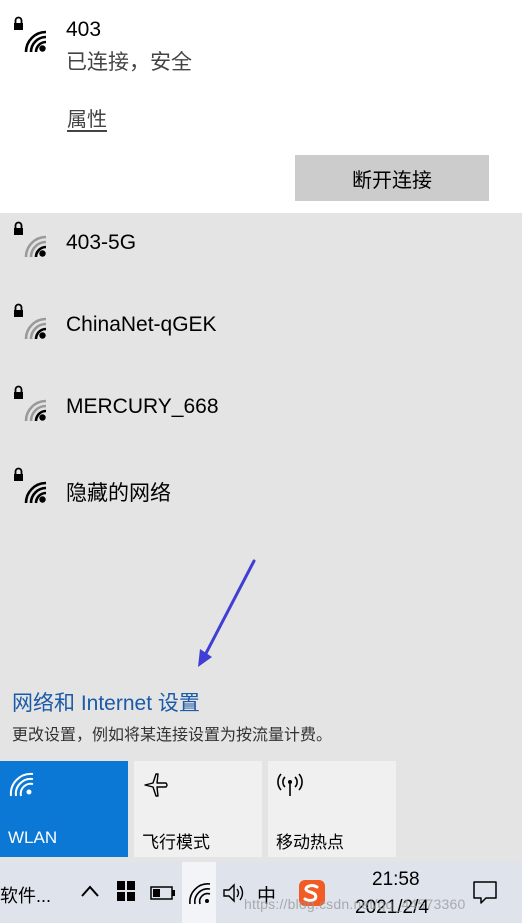 The height and width of the screenshot is (923, 522). I want to click on mobile-hotspot-label: 移动热点, so click(310, 842).